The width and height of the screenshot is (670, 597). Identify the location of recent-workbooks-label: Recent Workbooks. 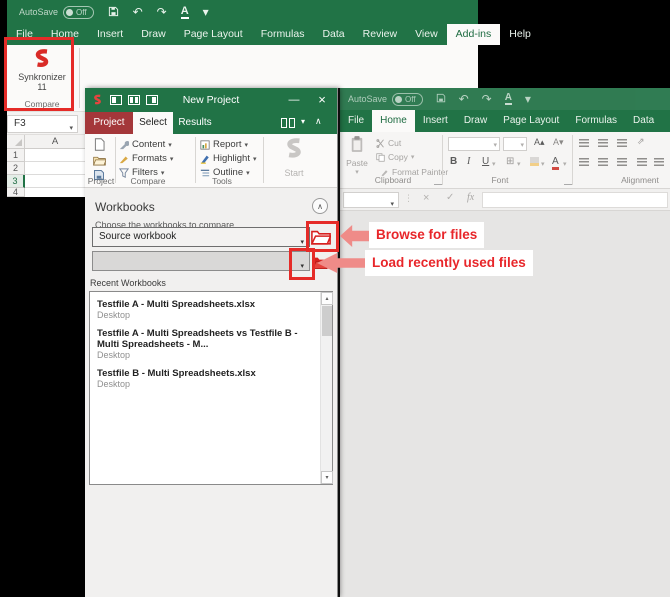
(128, 283).